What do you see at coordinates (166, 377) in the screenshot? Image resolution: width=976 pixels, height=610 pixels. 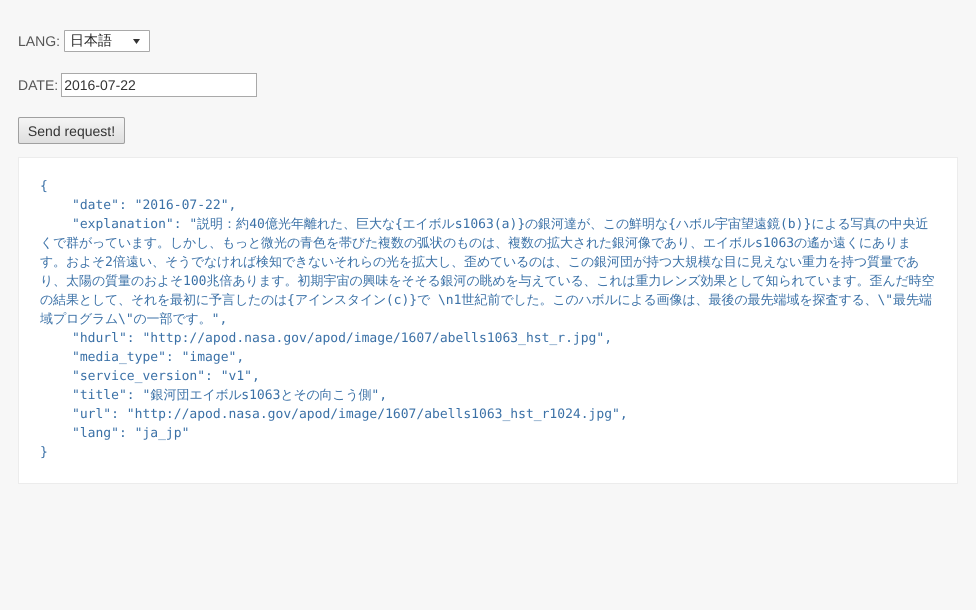 I see `json-line: "service_version": "v1",` at bounding box center [166, 377].